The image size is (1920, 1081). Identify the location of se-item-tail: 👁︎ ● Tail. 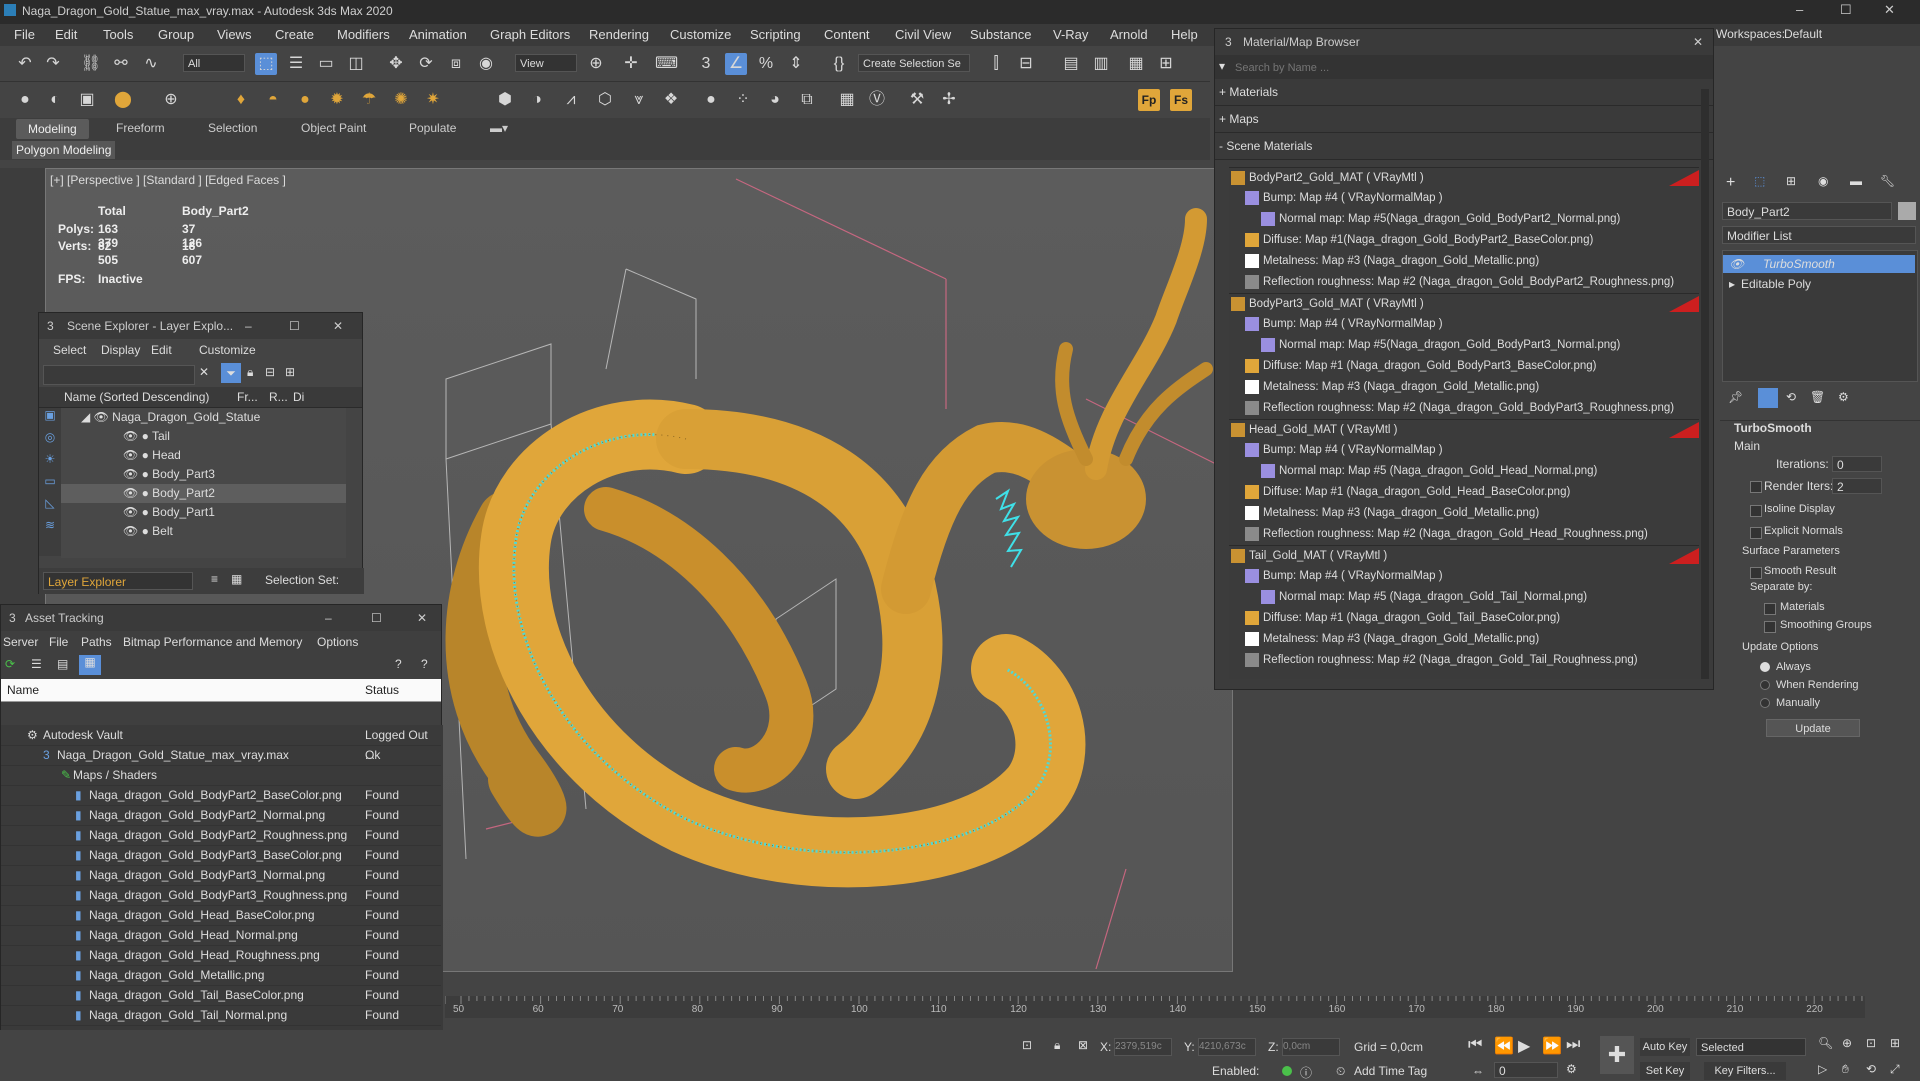
(203, 436).